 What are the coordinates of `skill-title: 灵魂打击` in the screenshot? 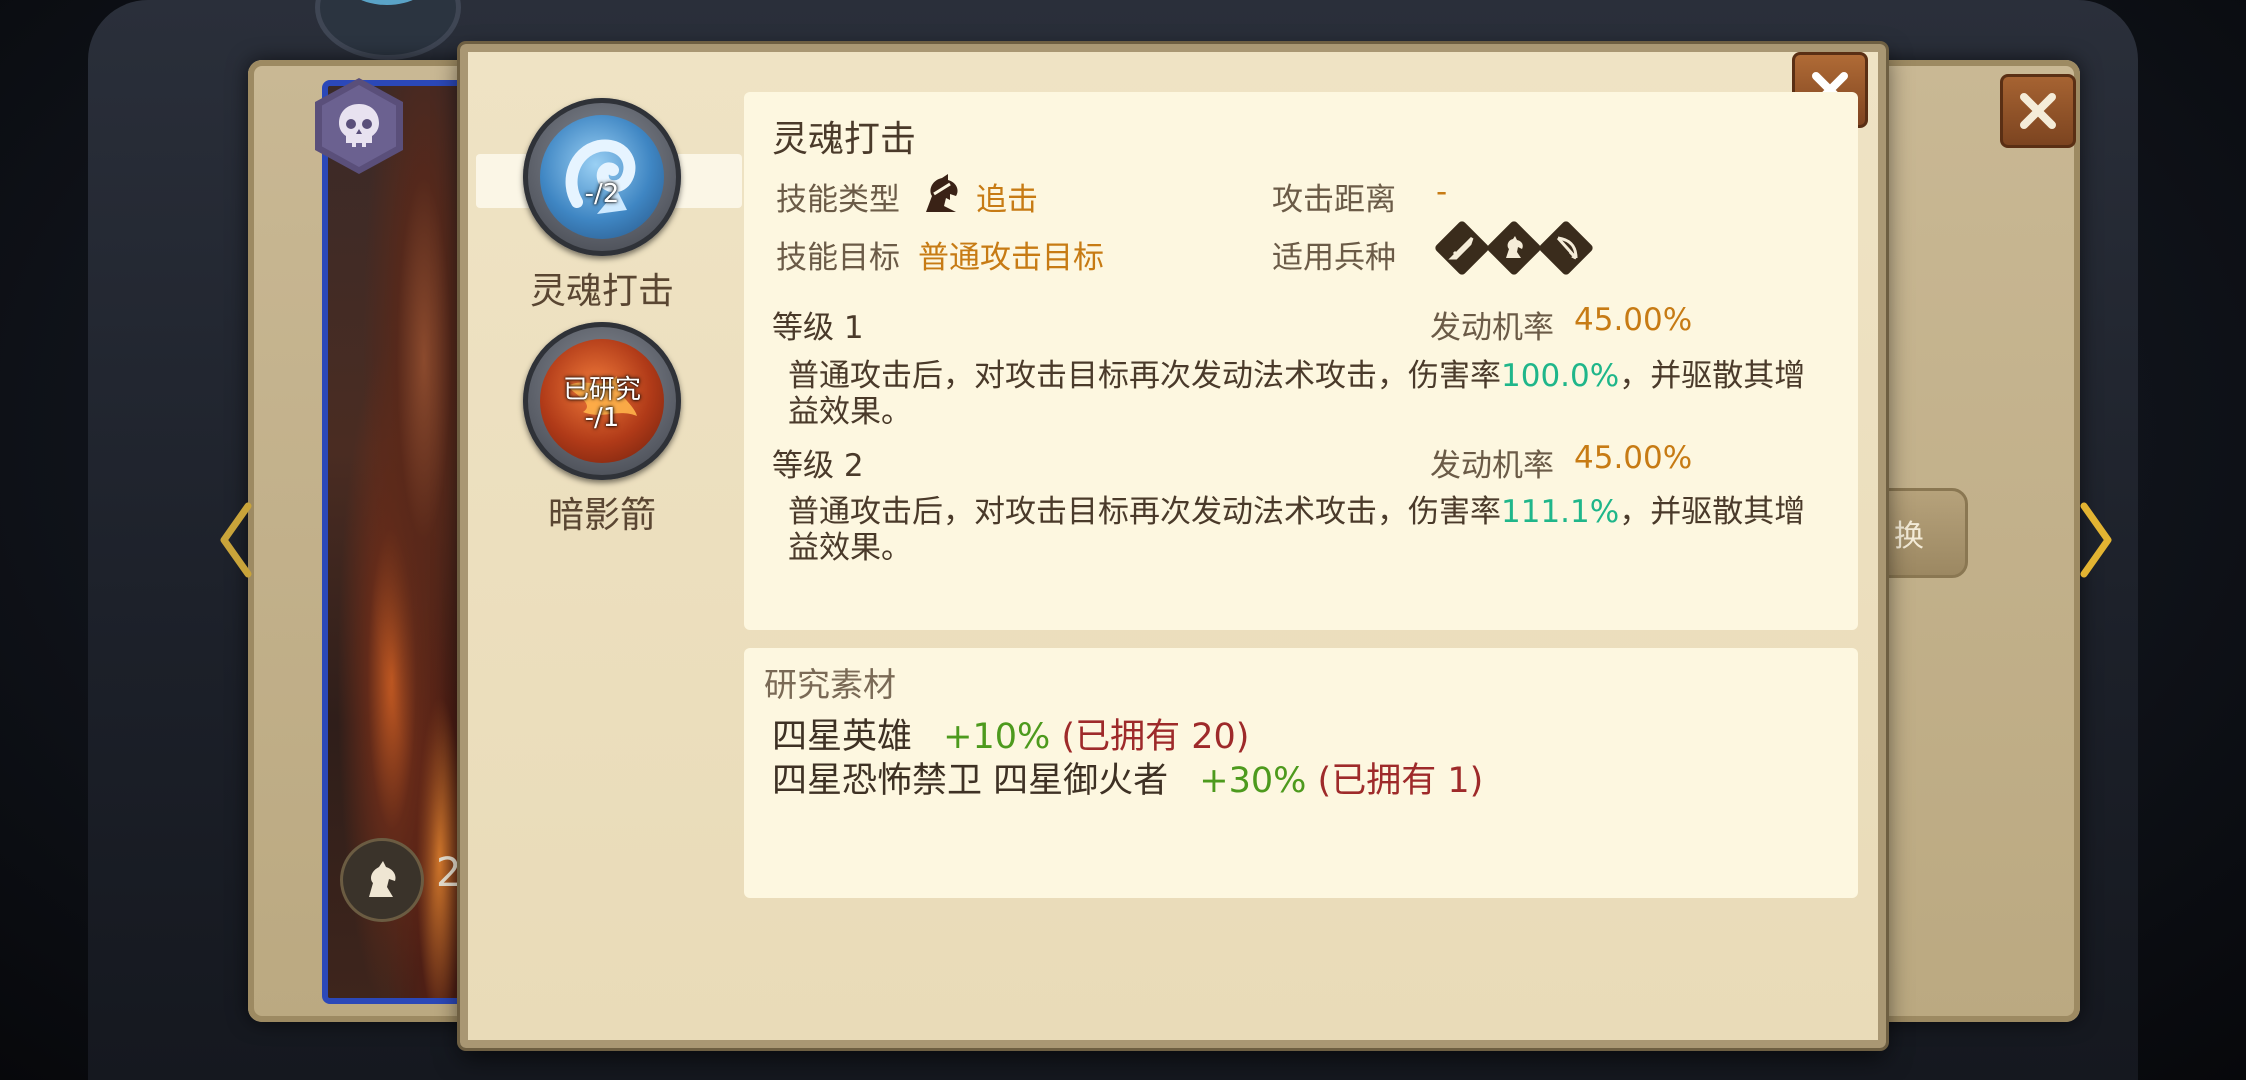 It's located at (844, 139).